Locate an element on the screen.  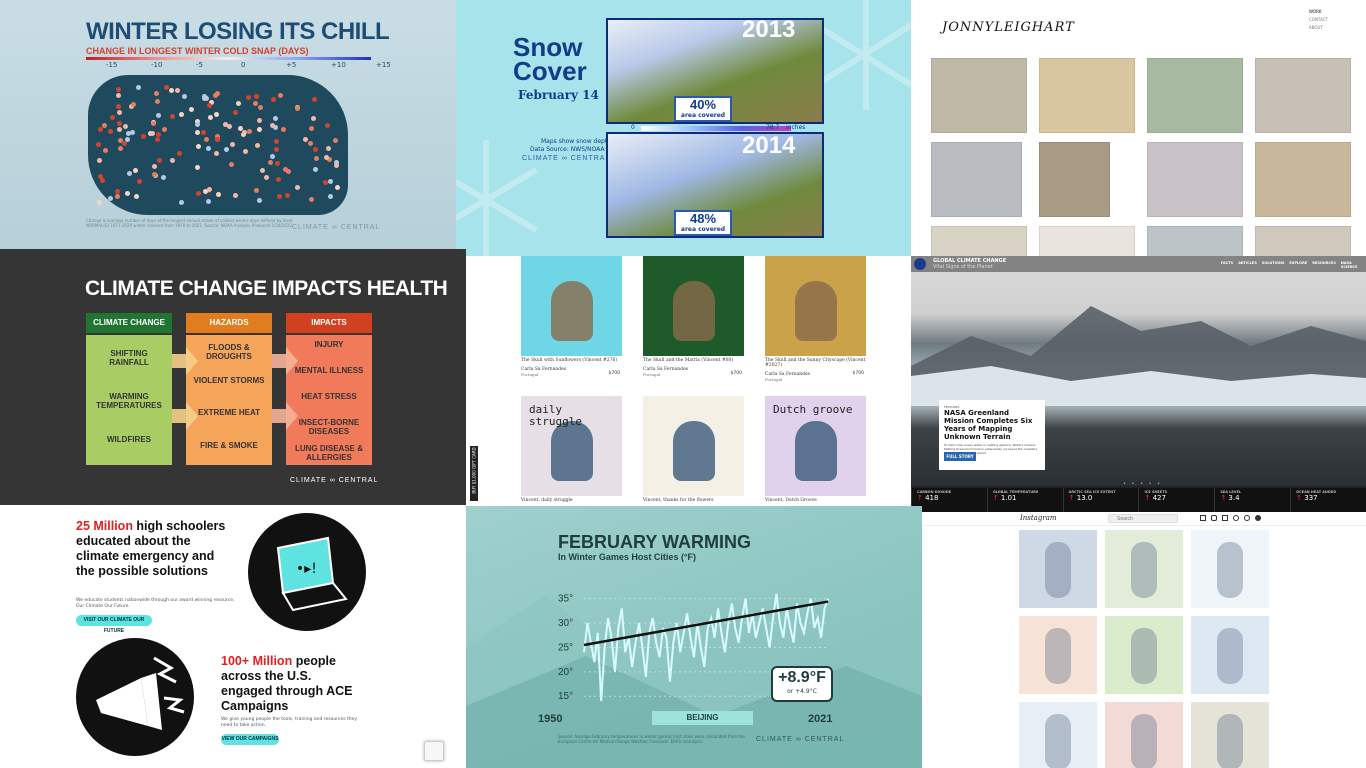
vital-sign-stat: ICE SHEETS ↑ 427 is located at coordinates (1176, 500).